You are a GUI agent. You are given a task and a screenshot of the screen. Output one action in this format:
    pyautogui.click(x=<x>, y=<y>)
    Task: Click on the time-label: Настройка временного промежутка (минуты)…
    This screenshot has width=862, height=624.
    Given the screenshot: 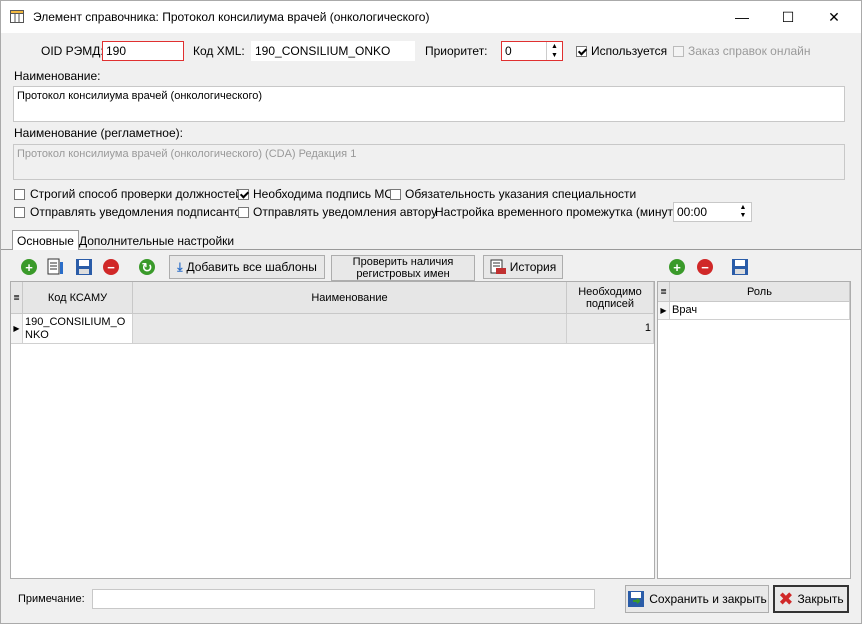 What is the action you would take?
    pyautogui.click(x=562, y=212)
    